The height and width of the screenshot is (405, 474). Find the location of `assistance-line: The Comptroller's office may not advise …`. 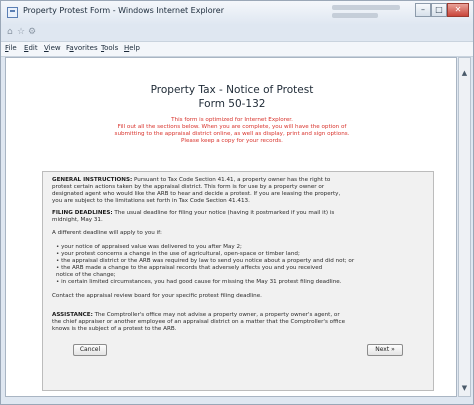

assistance-line: The Comptroller's office may not advise … is located at coordinates (217, 315).